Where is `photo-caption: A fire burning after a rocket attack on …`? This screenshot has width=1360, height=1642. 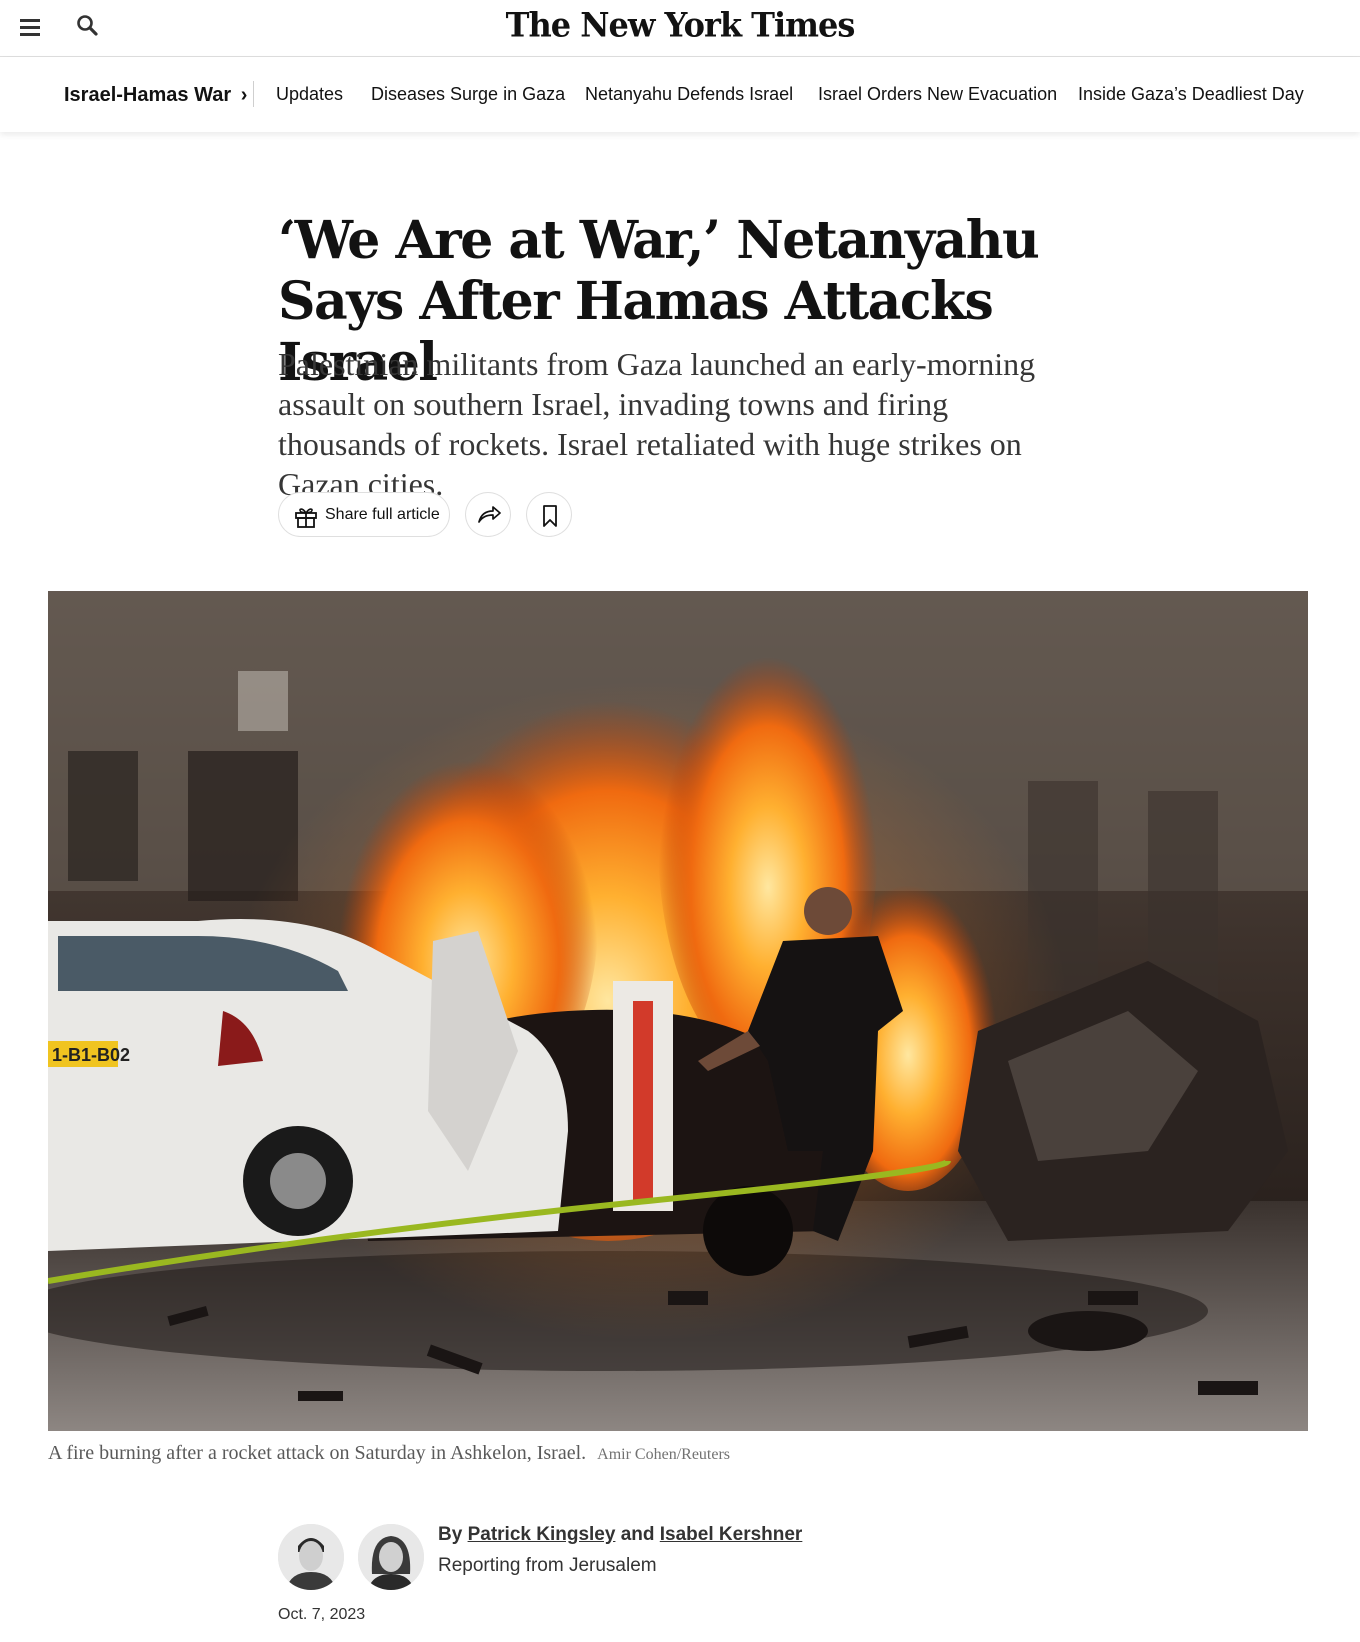 photo-caption: A fire burning after a rocket attack on … is located at coordinates (678, 1453).